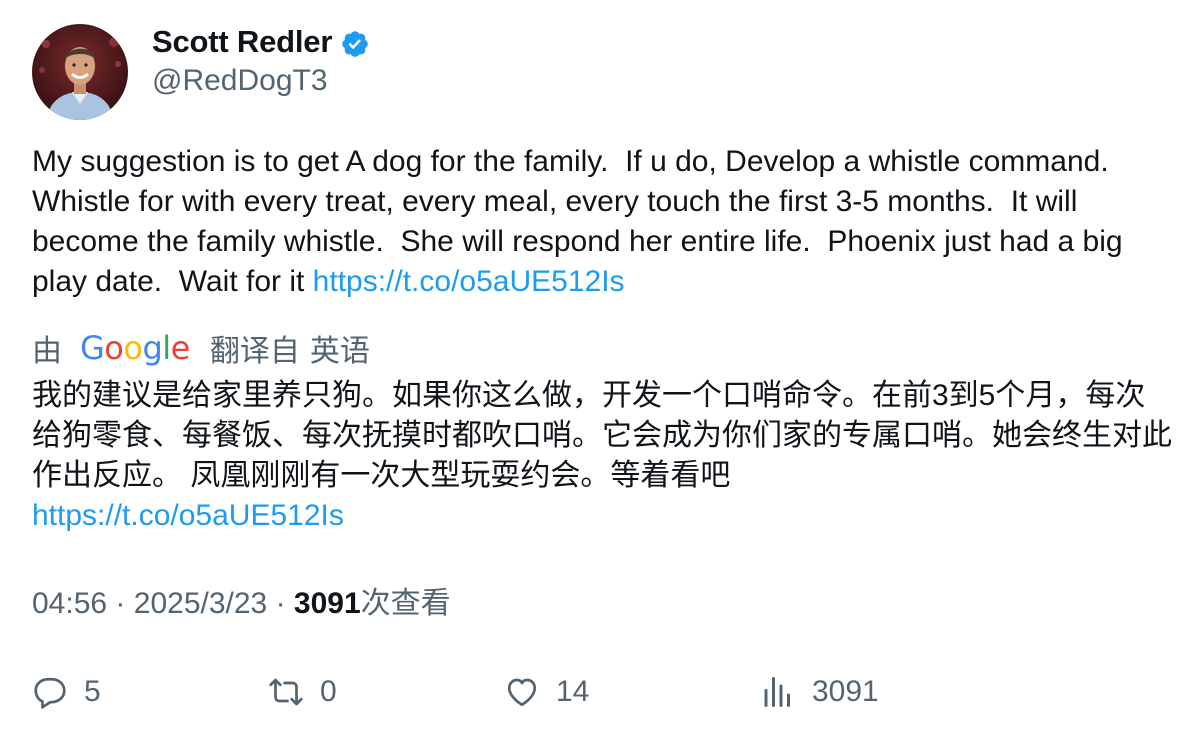  I want to click on translated-from-label: 翻译自, so click(254, 351).